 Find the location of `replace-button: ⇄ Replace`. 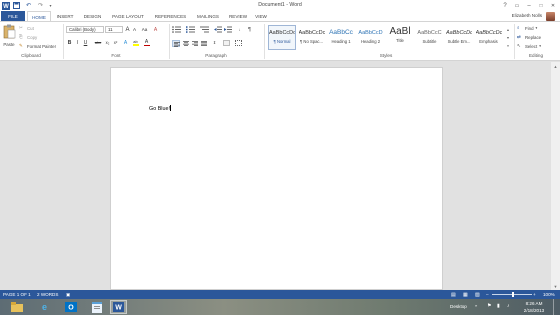

replace-button: ⇄ Replace is located at coordinates (529, 37).